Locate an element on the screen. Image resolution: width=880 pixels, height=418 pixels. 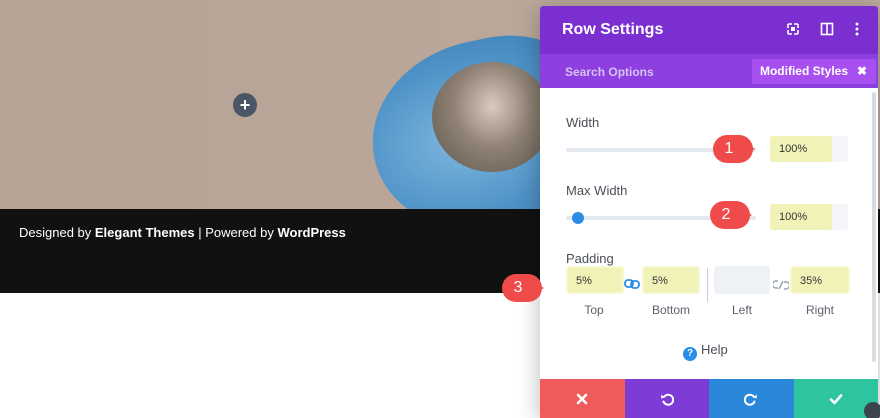
padding-bottom-value: 5% is located at coordinates (660, 281).